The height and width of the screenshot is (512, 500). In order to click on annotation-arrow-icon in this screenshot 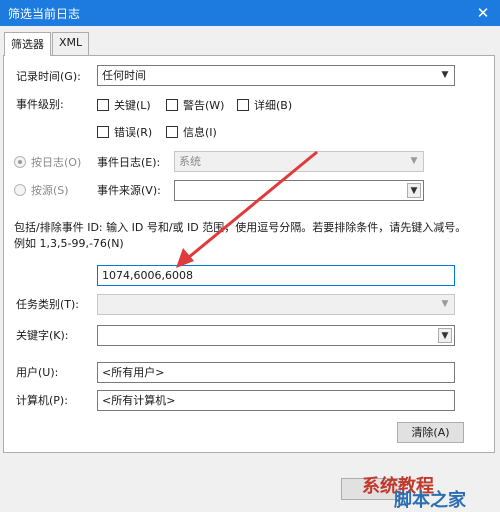, I will do `click(247, 209)`.